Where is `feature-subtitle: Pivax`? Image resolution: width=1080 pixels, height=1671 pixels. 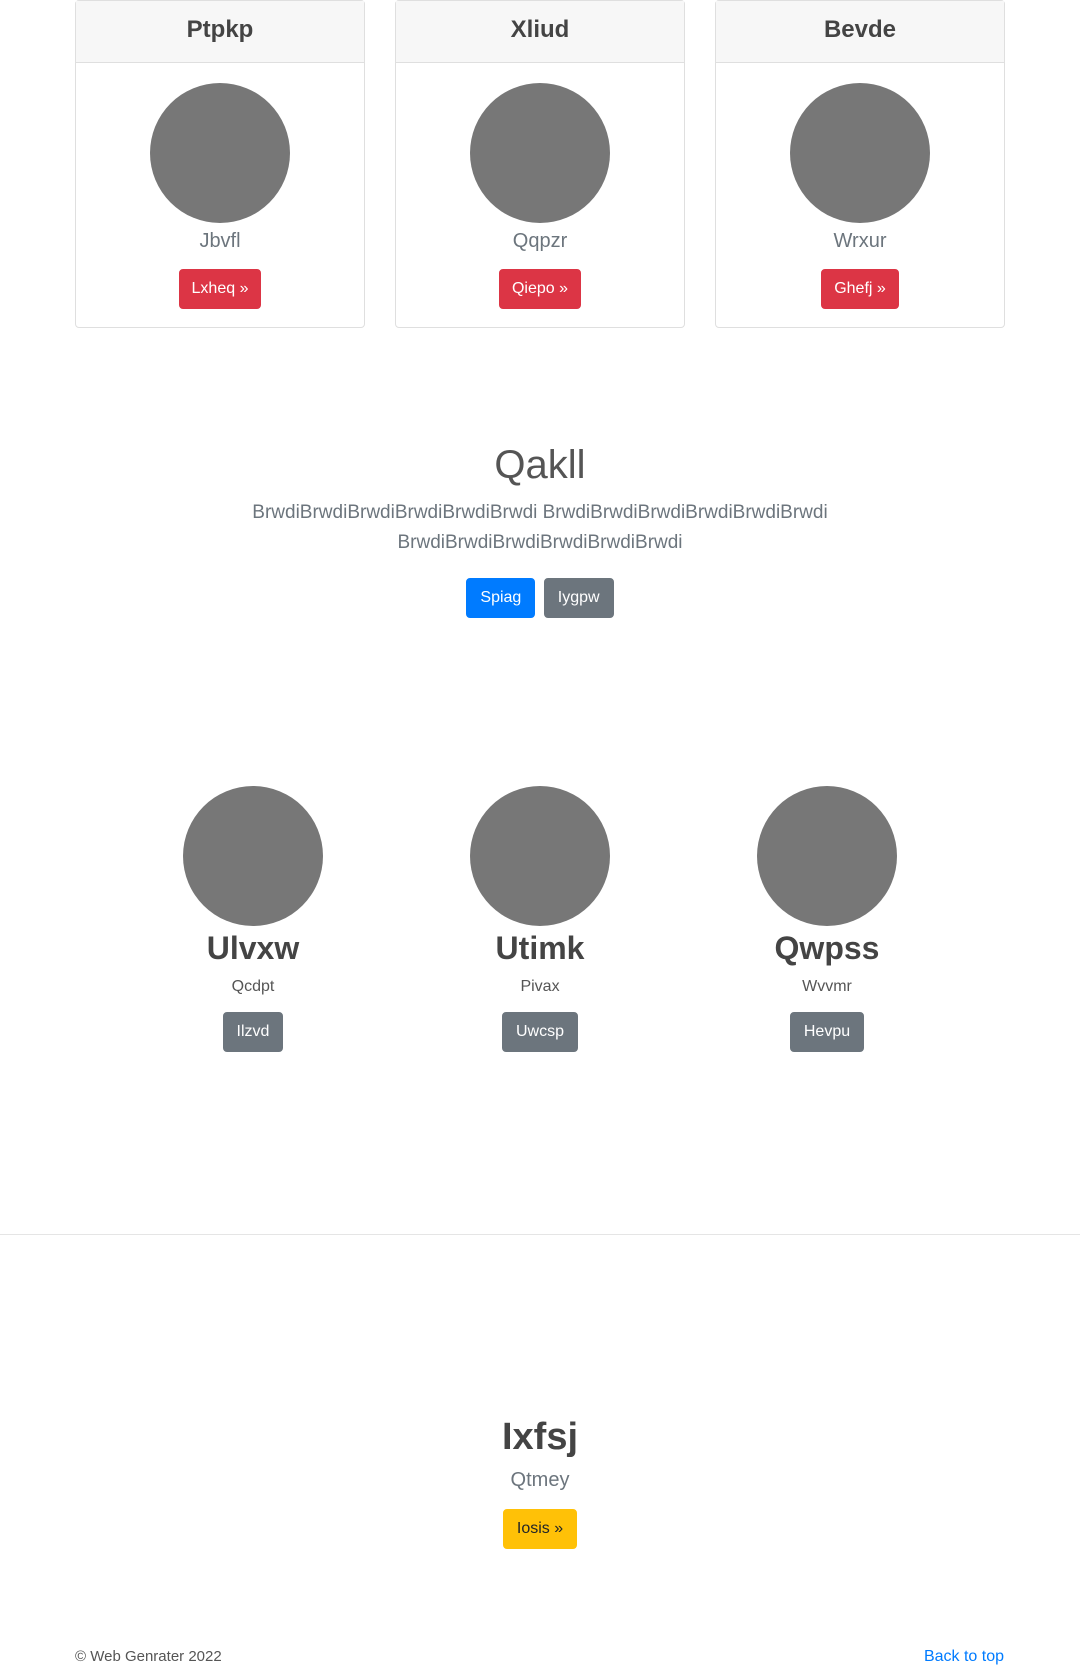 feature-subtitle: Pivax is located at coordinates (540, 986).